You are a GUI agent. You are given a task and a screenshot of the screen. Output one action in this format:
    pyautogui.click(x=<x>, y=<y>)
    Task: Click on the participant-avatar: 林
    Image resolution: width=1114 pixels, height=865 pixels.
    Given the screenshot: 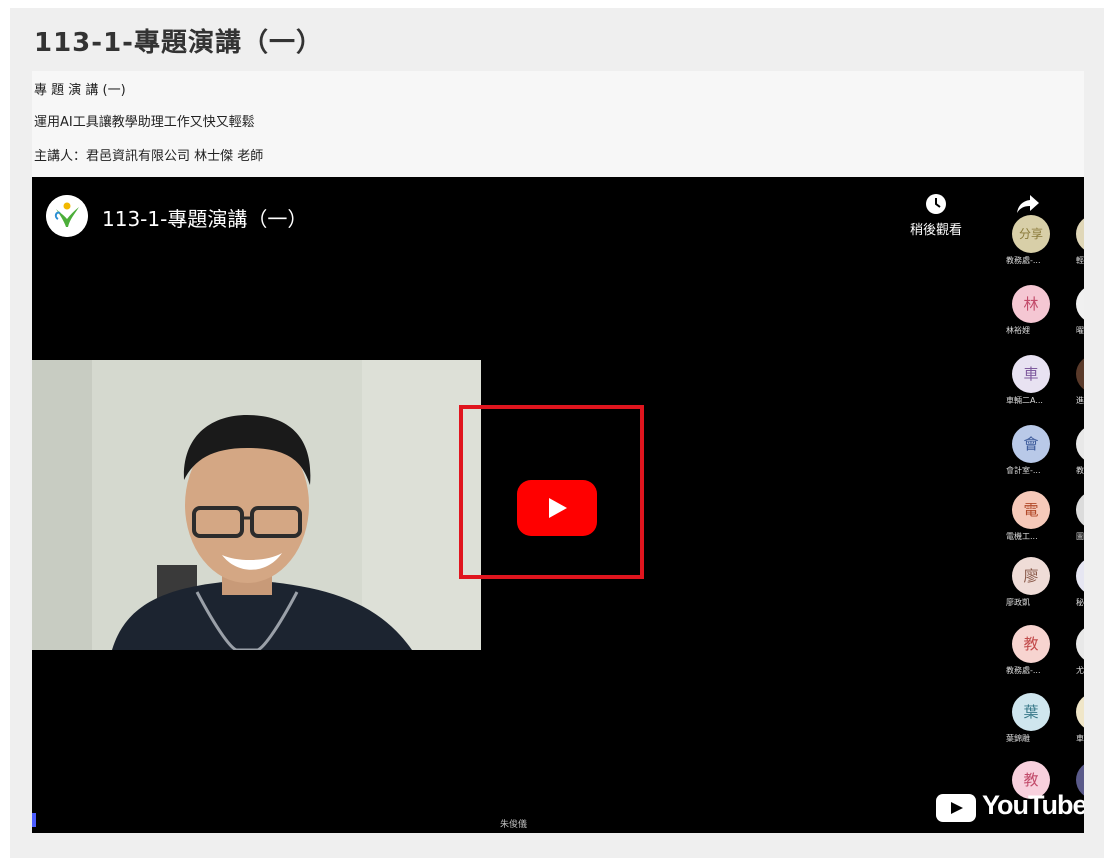 What is the action you would take?
    pyautogui.click(x=1031, y=304)
    